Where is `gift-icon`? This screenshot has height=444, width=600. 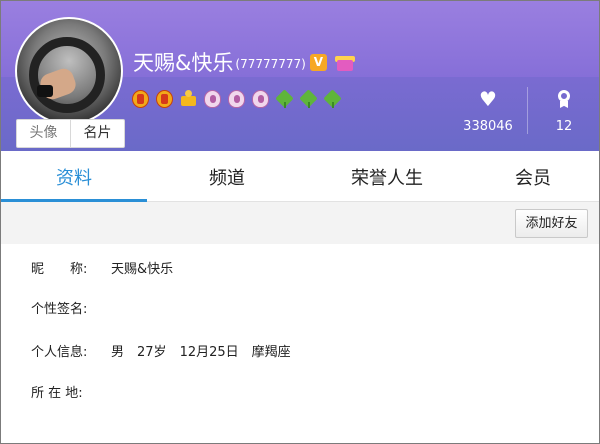
gift-icon is located at coordinates (344, 62).